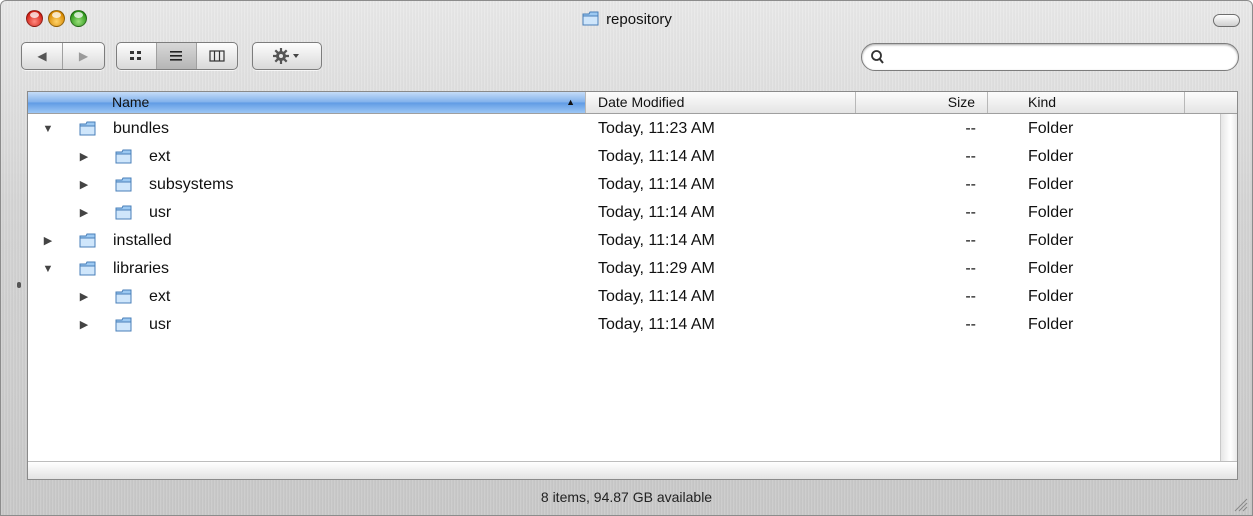  Describe the element at coordinates (1203, 102) in the screenshot. I see `column-header-empty` at that location.